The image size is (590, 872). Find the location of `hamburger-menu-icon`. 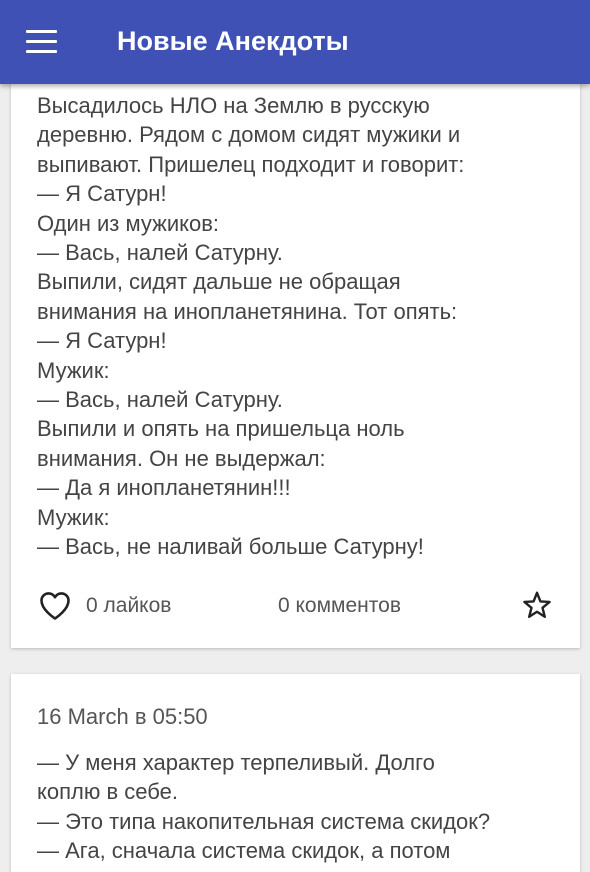

hamburger-menu-icon is located at coordinates (42, 42).